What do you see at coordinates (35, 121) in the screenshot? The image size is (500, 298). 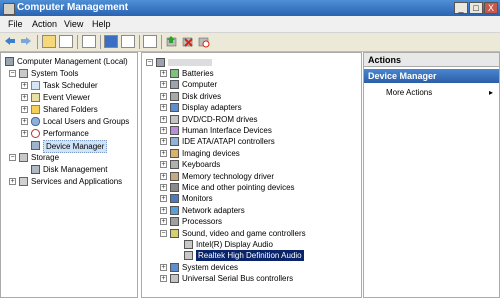 I see `users-icon` at bounding box center [35, 121].